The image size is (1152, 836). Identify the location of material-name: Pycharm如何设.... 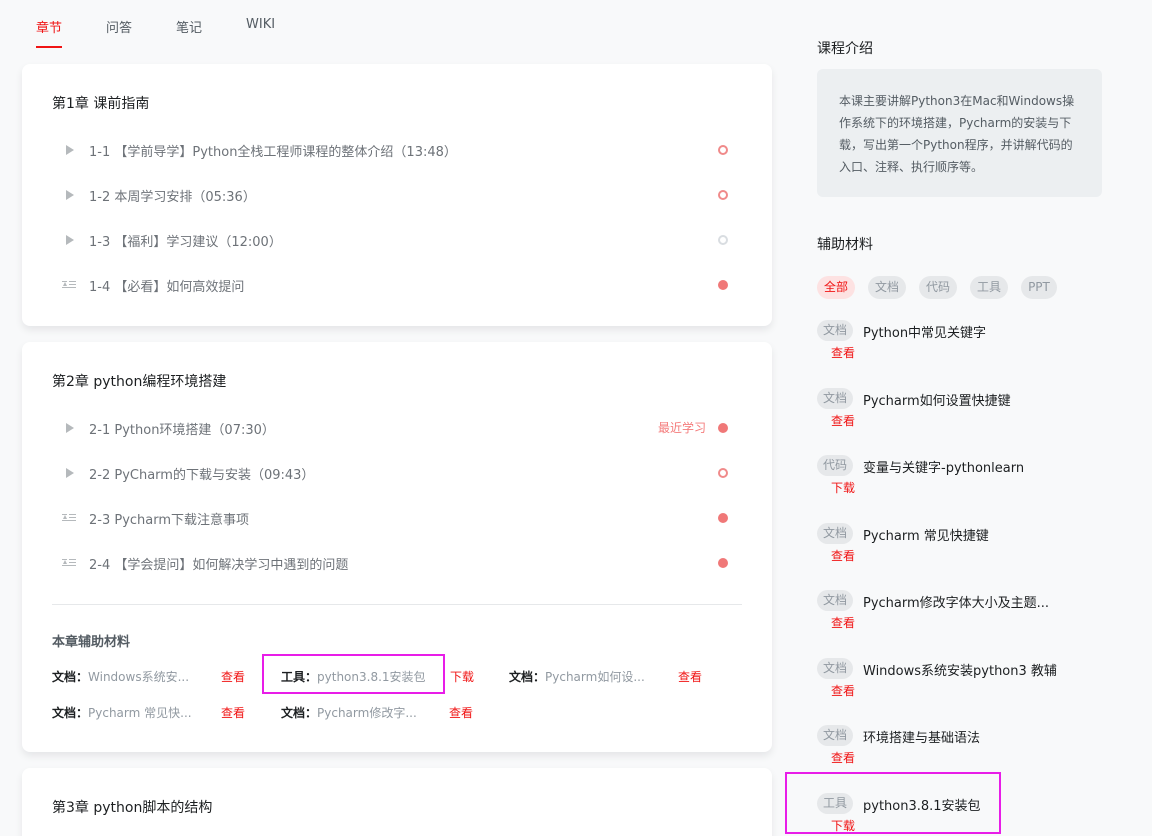
(595, 677).